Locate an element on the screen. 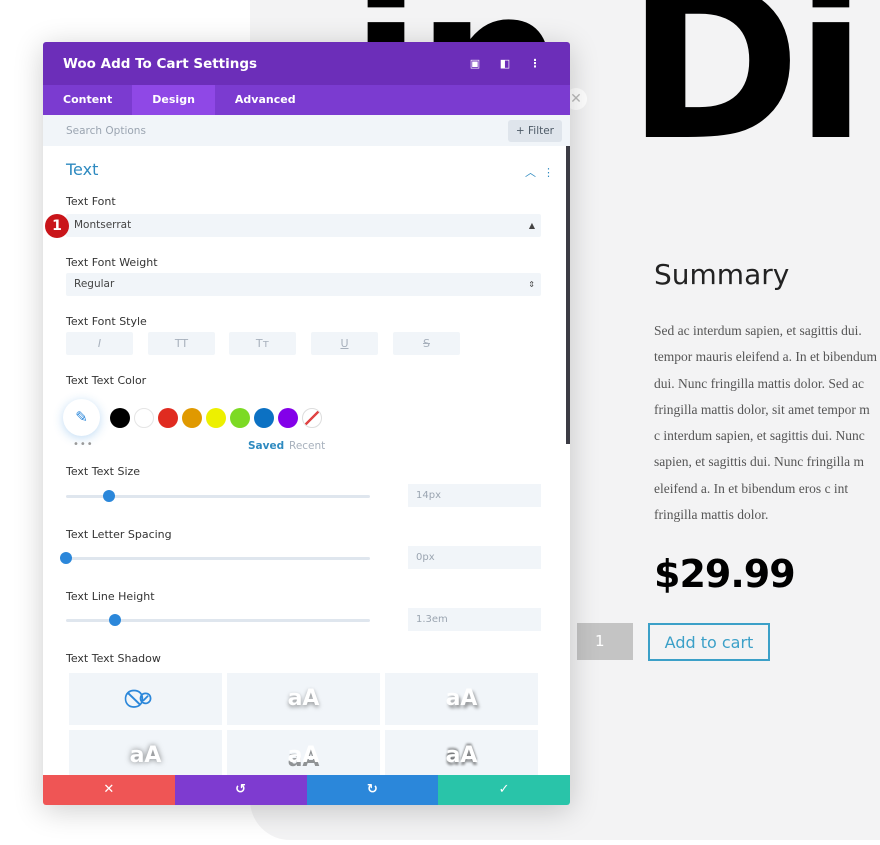 This screenshot has width=880, height=845. desc-line: tempor mauris eleifend a. In et bibendum is located at coordinates (766, 357).